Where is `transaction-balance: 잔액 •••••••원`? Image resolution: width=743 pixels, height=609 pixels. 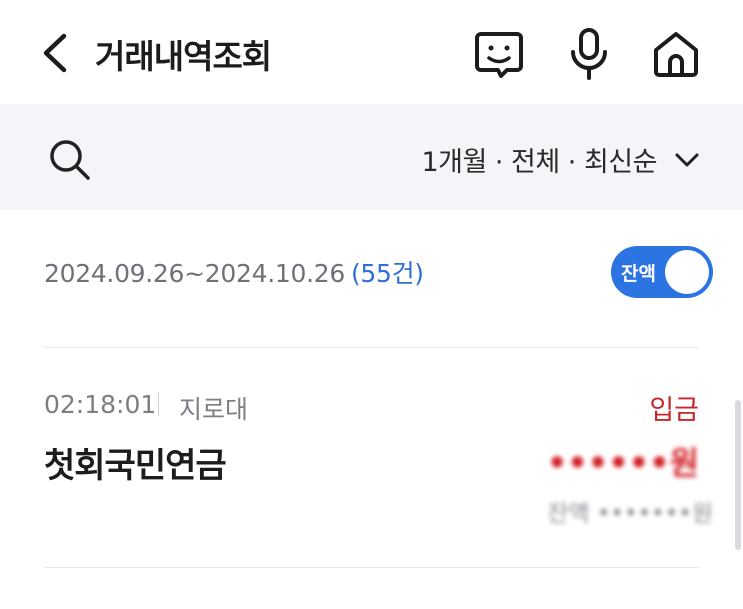 transaction-balance: 잔액 •••••••원 is located at coordinates (630, 514).